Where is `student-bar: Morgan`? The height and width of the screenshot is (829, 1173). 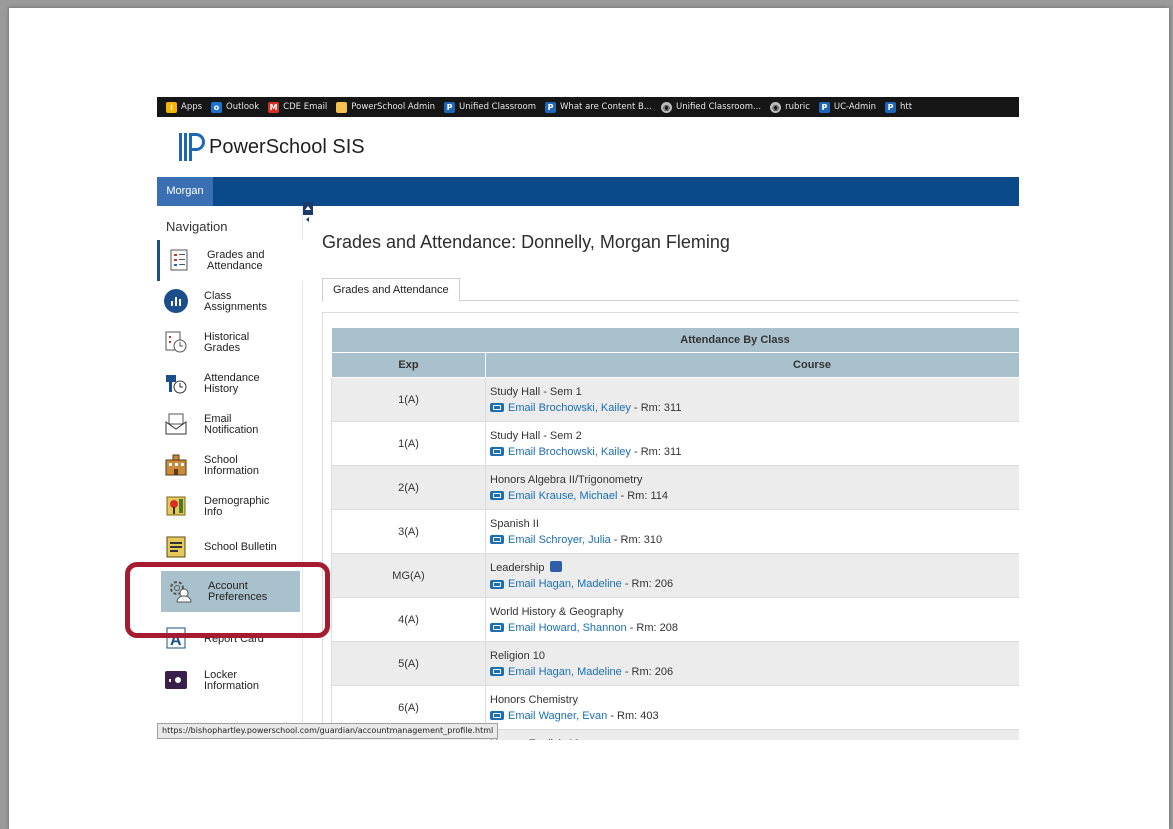 student-bar: Morgan is located at coordinates (588, 191).